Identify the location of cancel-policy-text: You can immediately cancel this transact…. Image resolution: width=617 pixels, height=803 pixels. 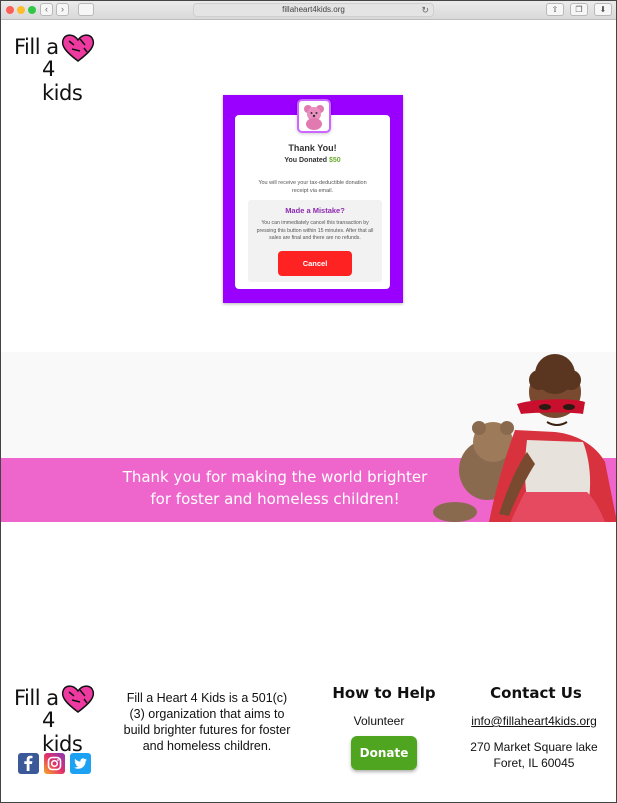
(315, 230).